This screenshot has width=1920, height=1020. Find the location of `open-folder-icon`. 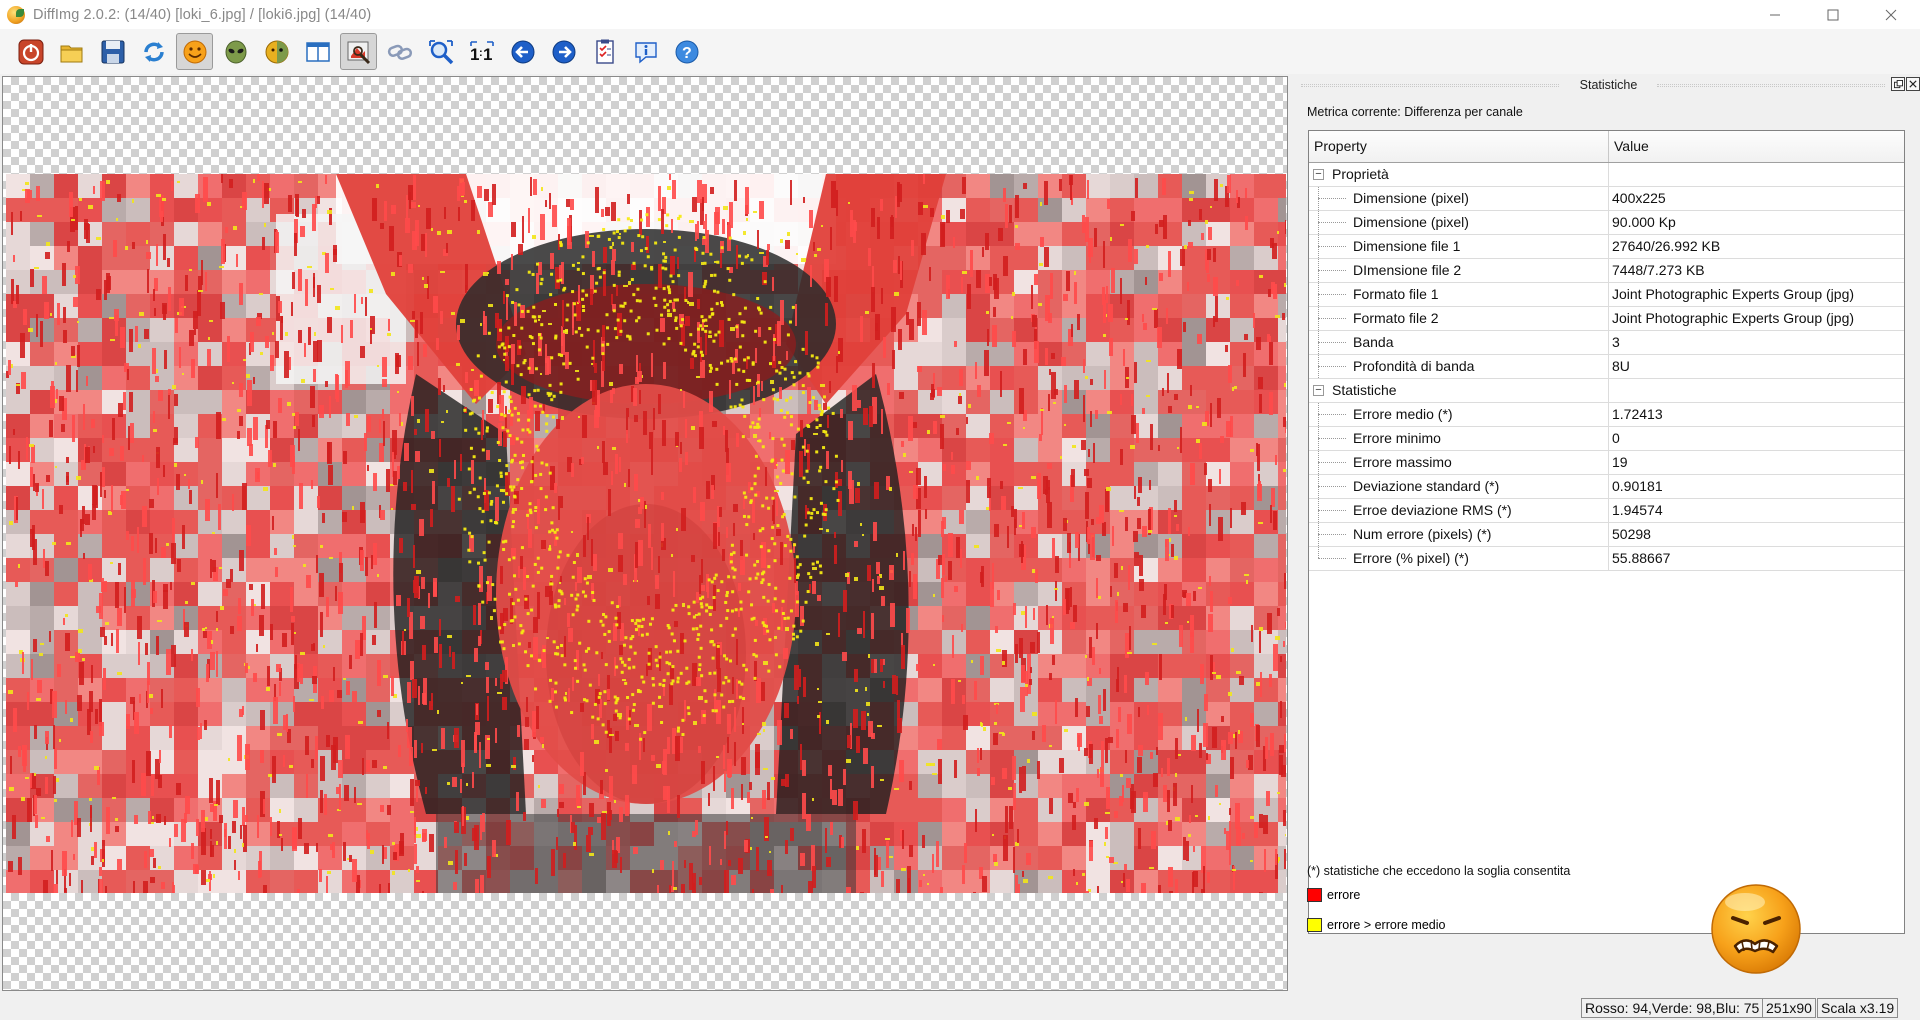

open-folder-icon is located at coordinates (71, 53).